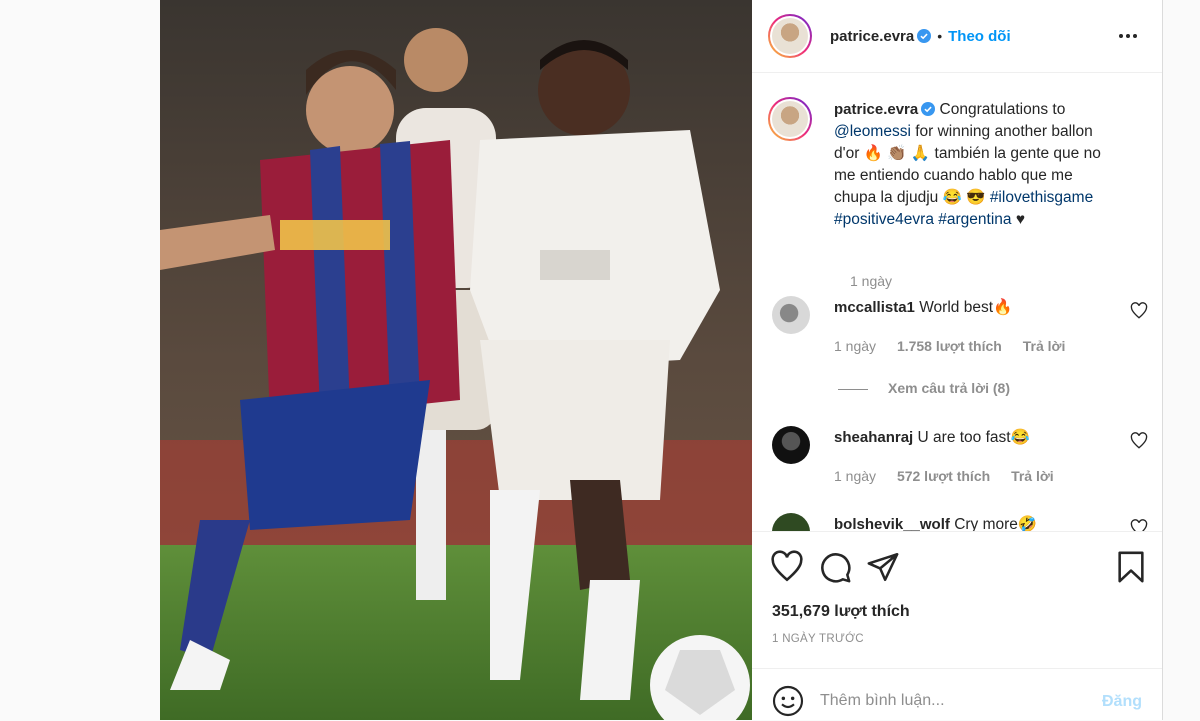  What do you see at coordinates (949, 346) in the screenshot?
I see `comment-likes: 1.758 lượt thích` at bounding box center [949, 346].